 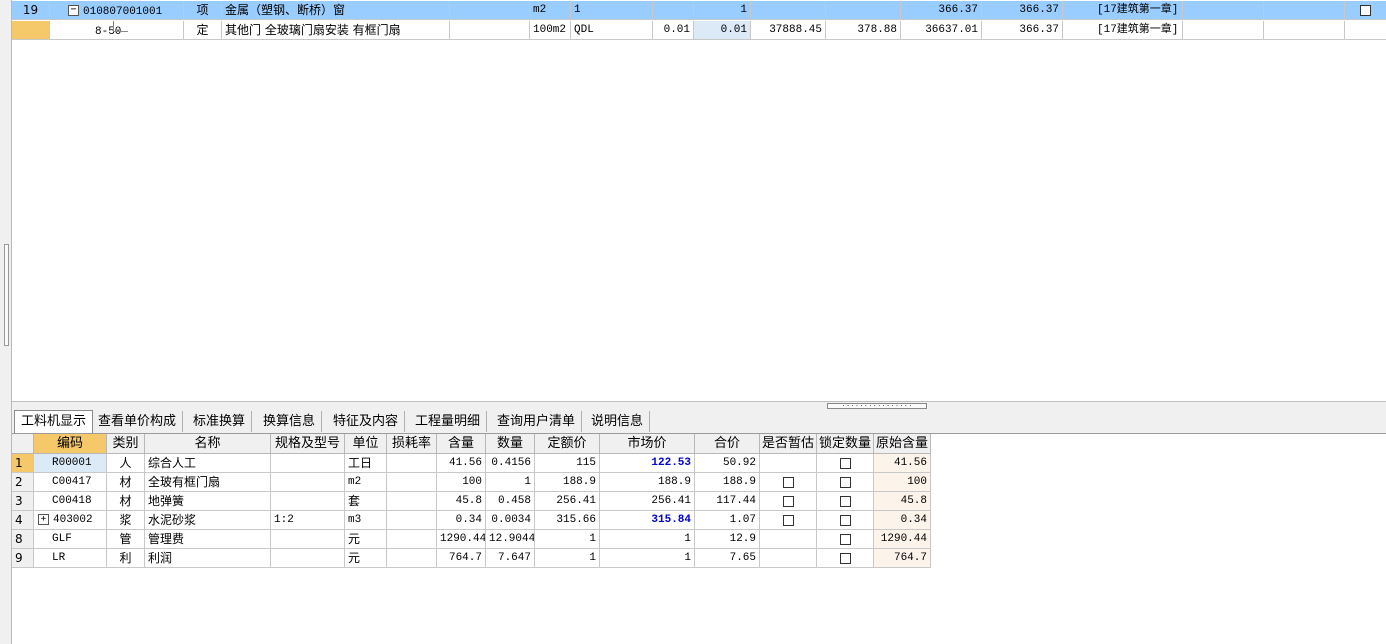 What do you see at coordinates (126, 482) in the screenshot?
I see `material-category: 材` at bounding box center [126, 482].